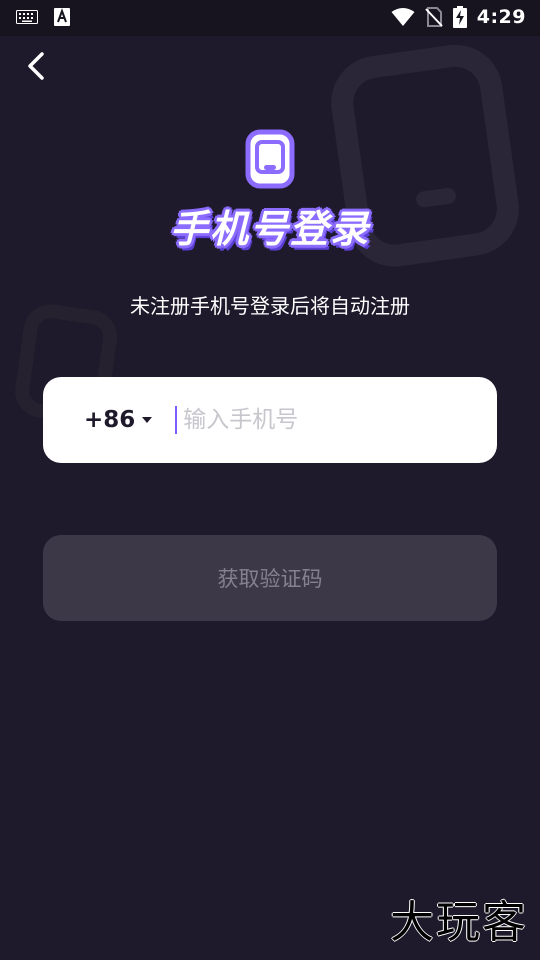 The image size is (540, 960). I want to click on watermark-logo: 大玩客, so click(459, 922).